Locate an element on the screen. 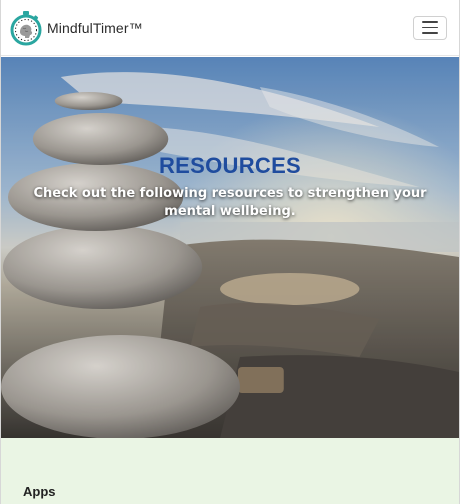 This screenshot has height=504, width=460. stopwatch-brain-icon is located at coordinates (26, 27).